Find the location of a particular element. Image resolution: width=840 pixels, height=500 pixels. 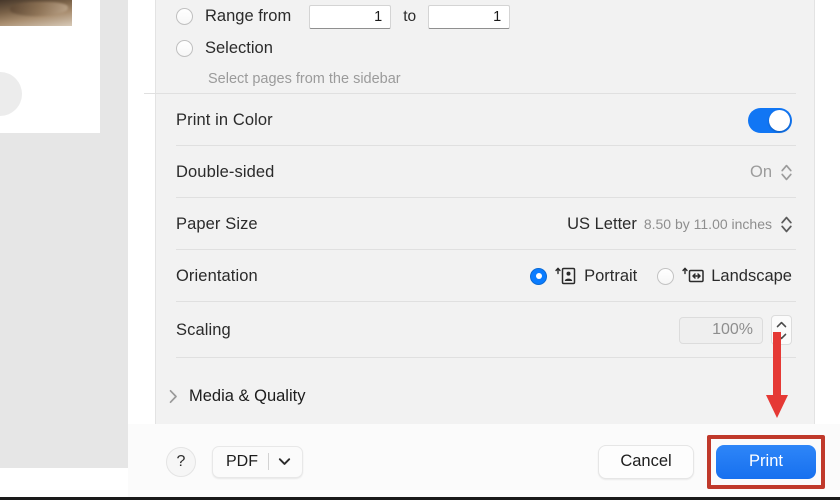

sidebar-gap is located at coordinates (141, 234).